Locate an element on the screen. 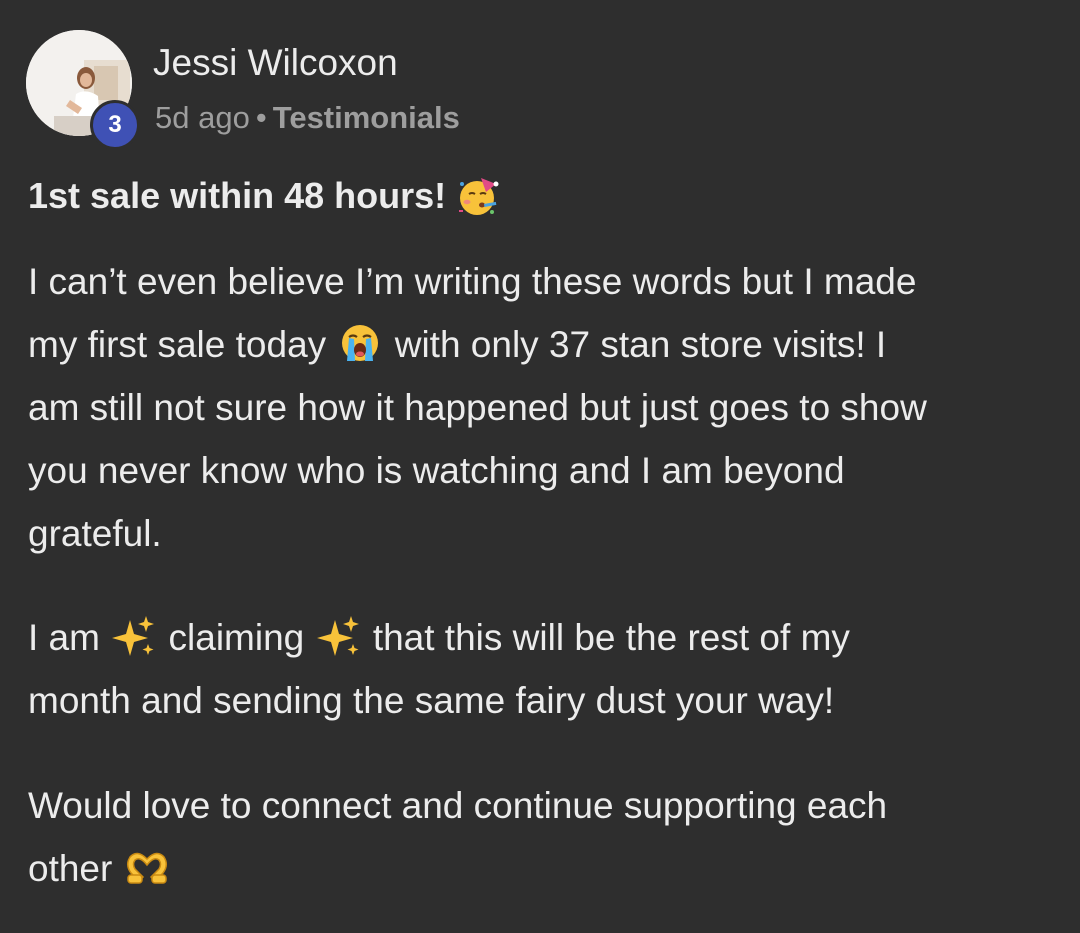 The height and width of the screenshot is (933, 1080). post-header: 3 Jessi Wilcoxon 5d ago • Testimonials is located at coordinates (526, 90).